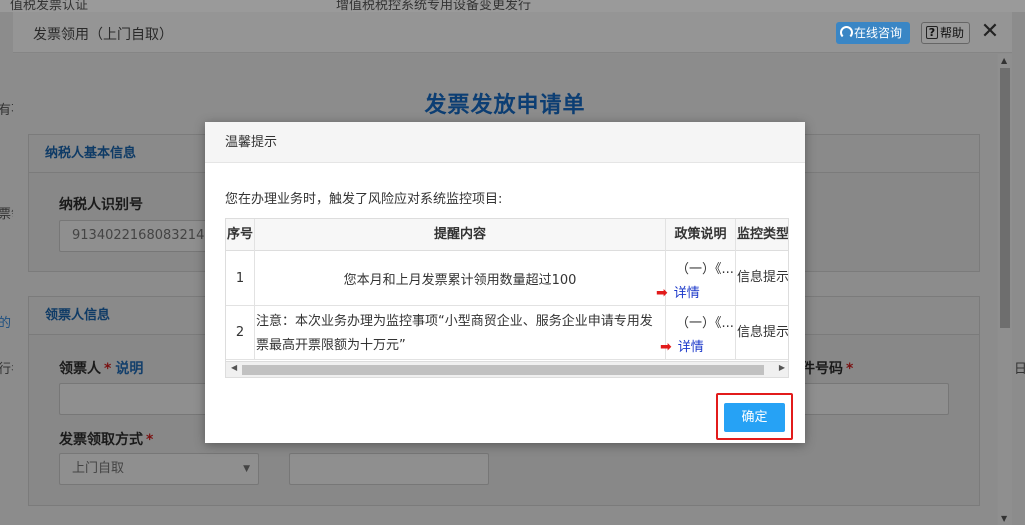 This screenshot has height=525, width=1025. What do you see at coordinates (234, 367) in the screenshot?
I see `scroll-left-icon: ◀` at bounding box center [234, 367].